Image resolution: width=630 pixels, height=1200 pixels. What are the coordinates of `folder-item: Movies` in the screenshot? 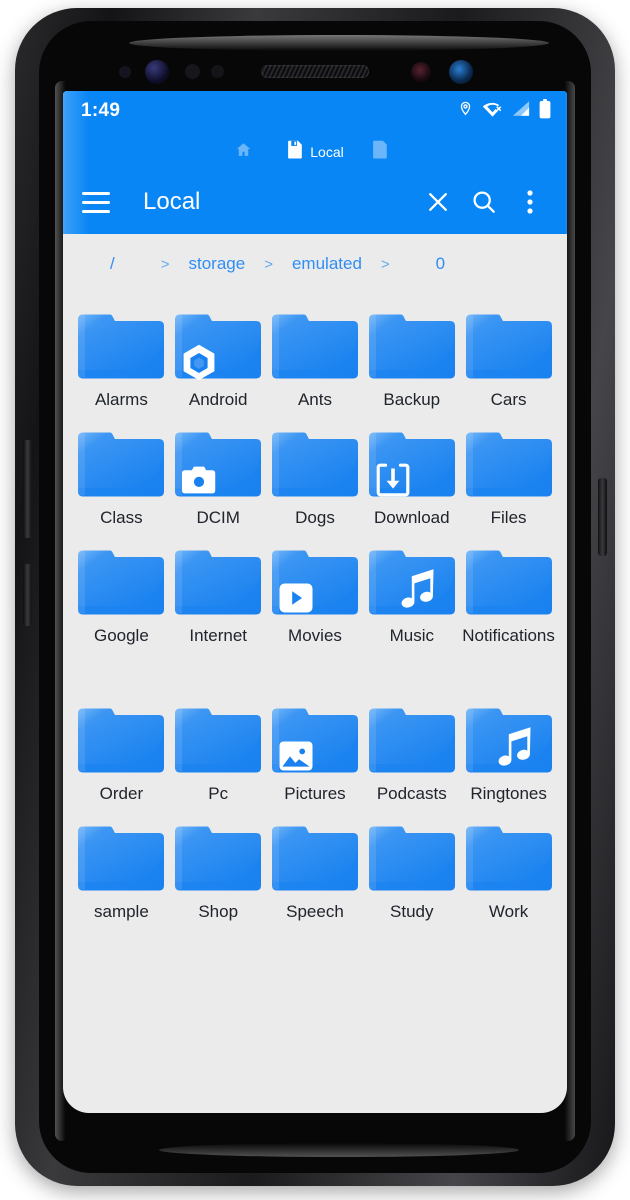 It's located at (315, 611).